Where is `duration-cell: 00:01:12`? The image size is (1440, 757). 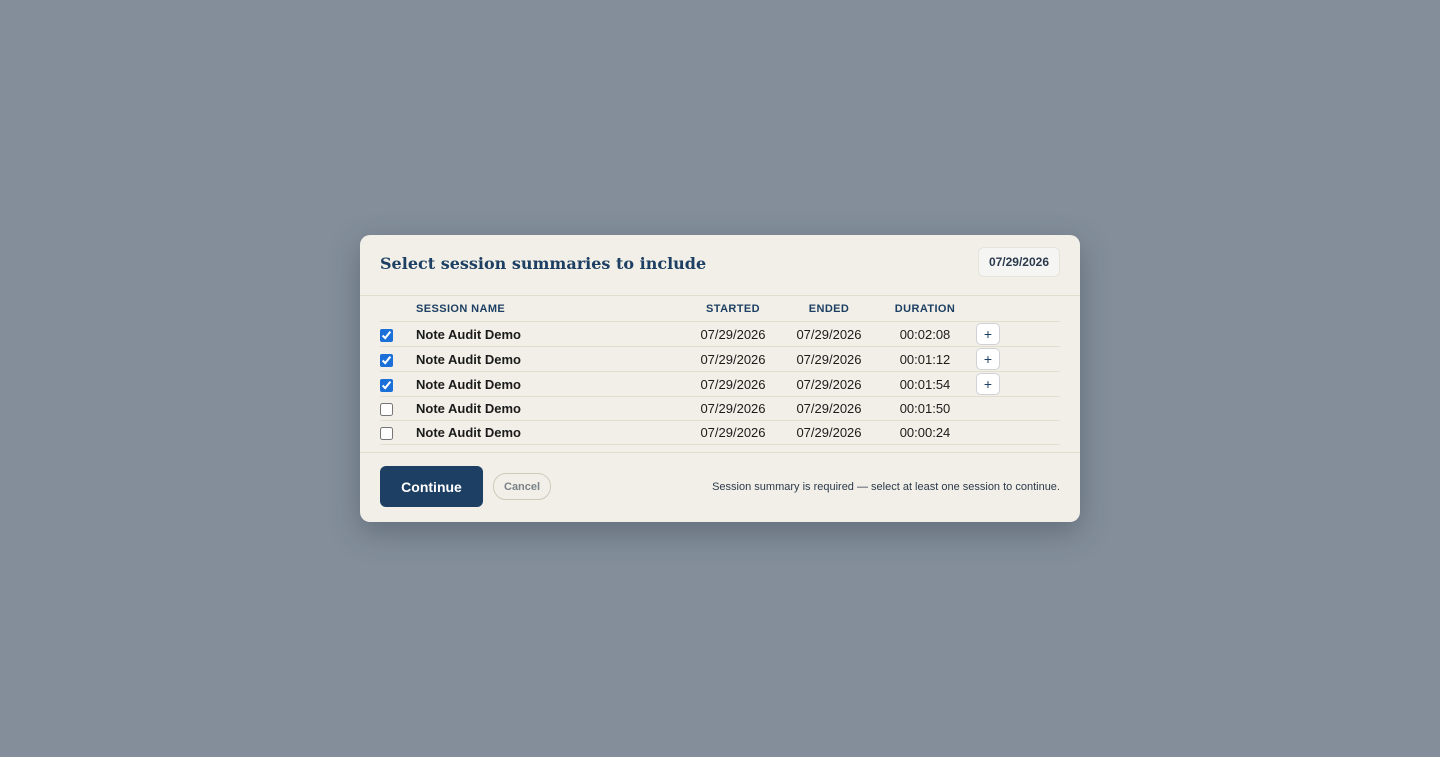 duration-cell: 00:01:12 is located at coordinates (925, 359).